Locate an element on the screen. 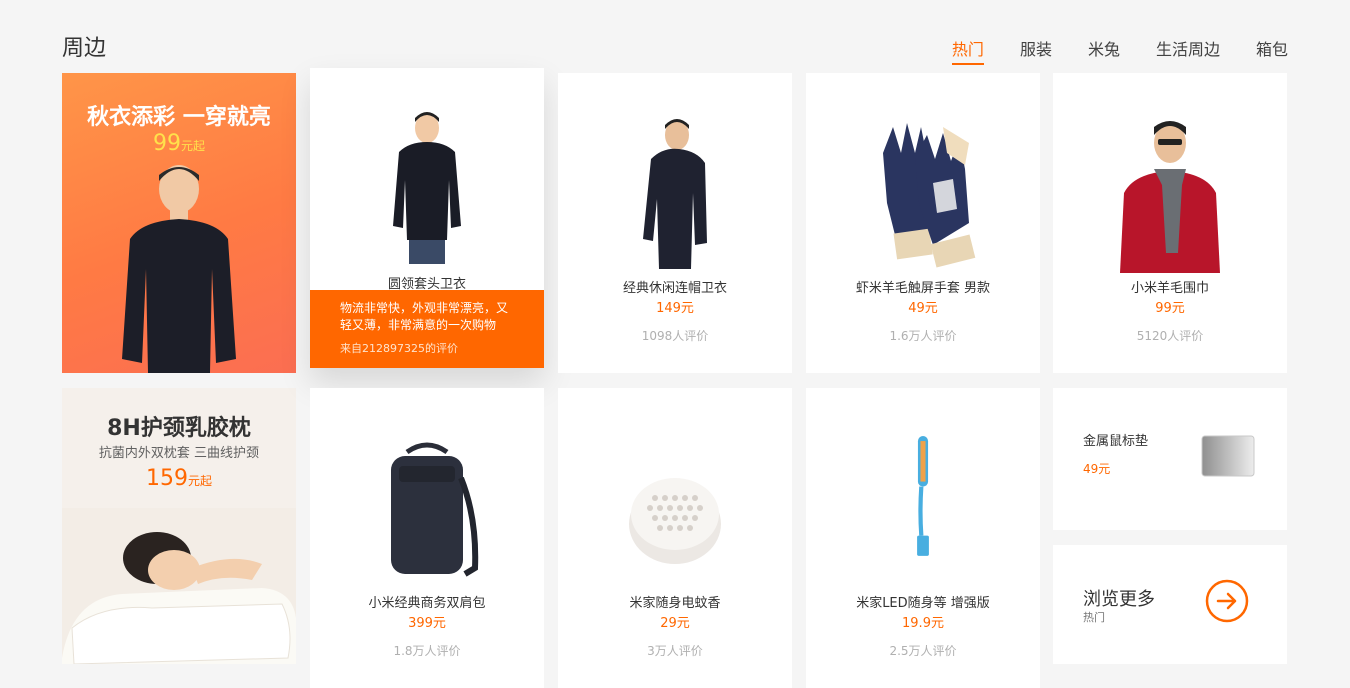 Image resolution: width=1350 pixels, height=688 pixels. product-card-usb-lamp: 米家LED随身等 增强版 19.9元 2.5万人评价 is located at coordinates (923, 538).